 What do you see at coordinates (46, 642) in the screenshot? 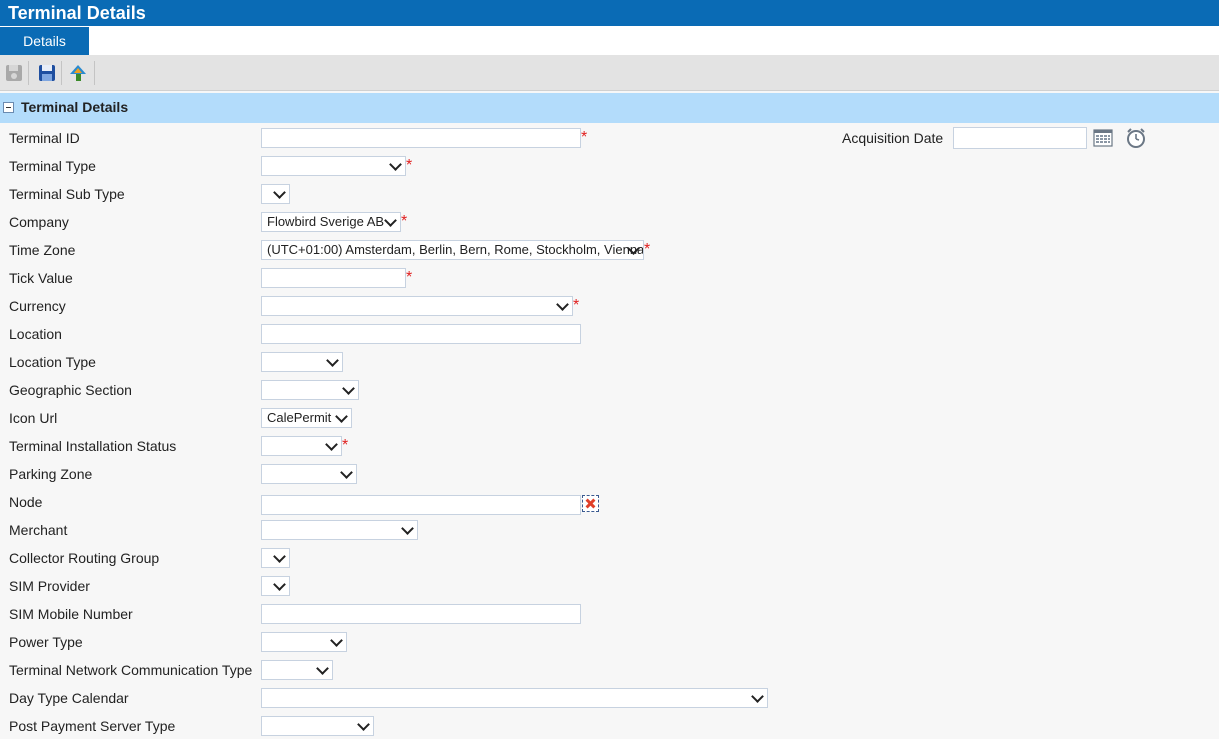
I see `label-power-type: Power Type` at bounding box center [46, 642].